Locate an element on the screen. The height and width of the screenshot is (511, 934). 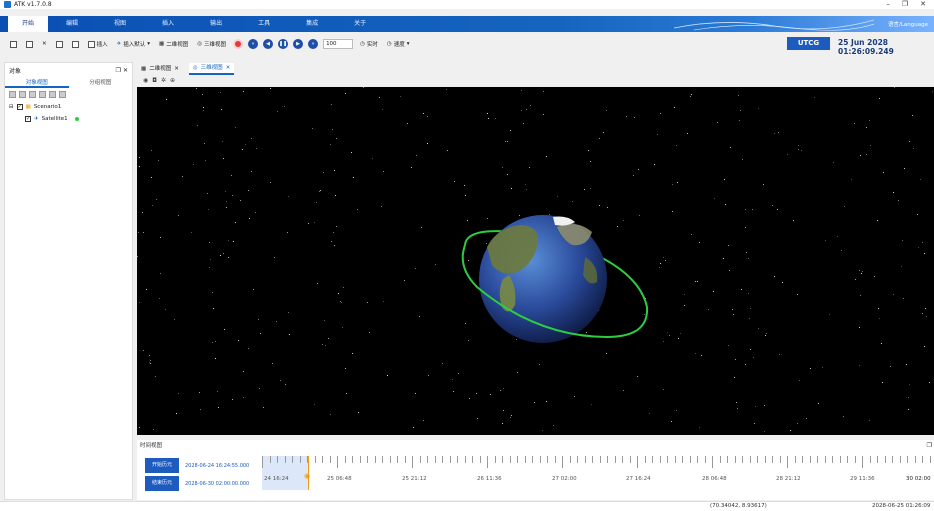
rate-label: 速度 is located at coordinates (399, 45).